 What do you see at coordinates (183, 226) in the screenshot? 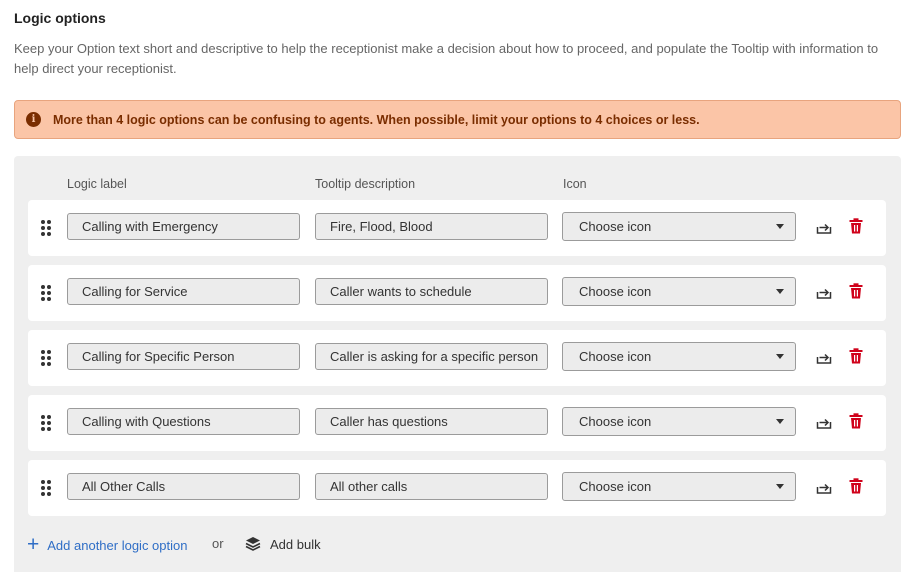
I see `logic-label-input: Calling with Emergency` at bounding box center [183, 226].